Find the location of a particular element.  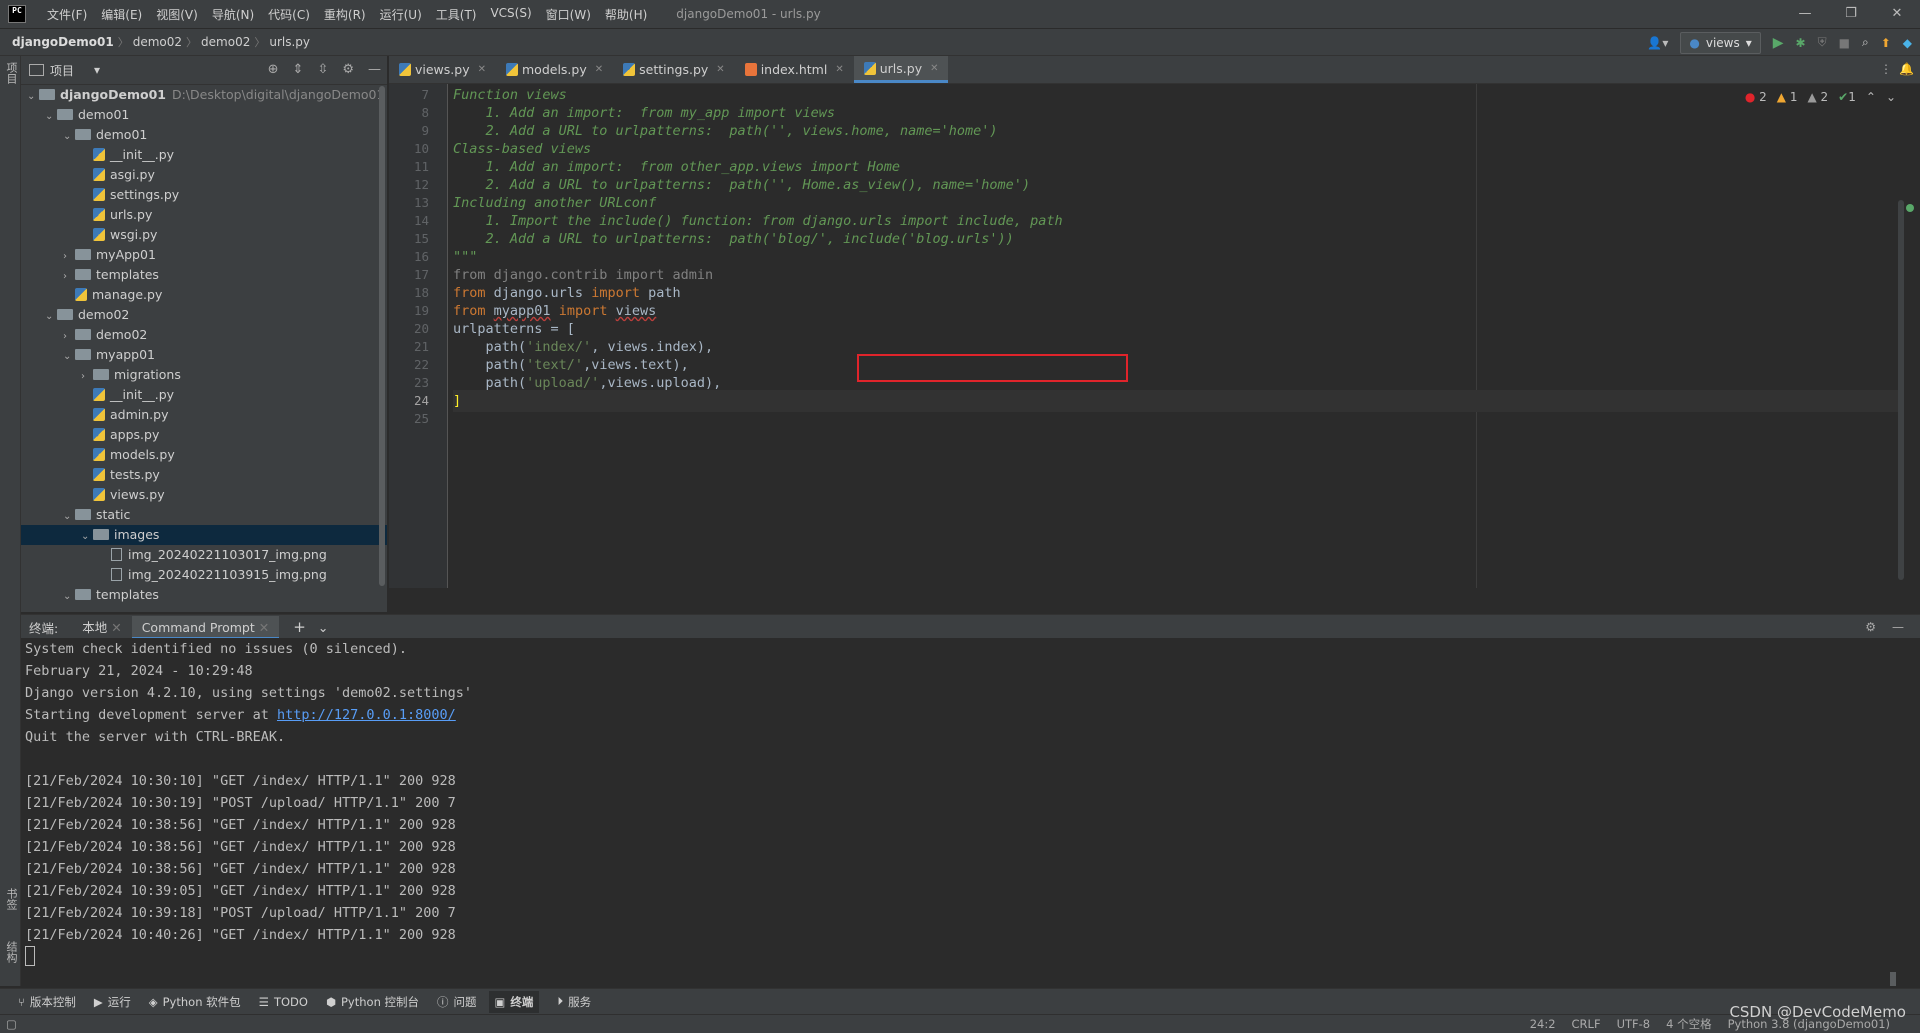

run-icon: ▶ is located at coordinates (1778, 43).